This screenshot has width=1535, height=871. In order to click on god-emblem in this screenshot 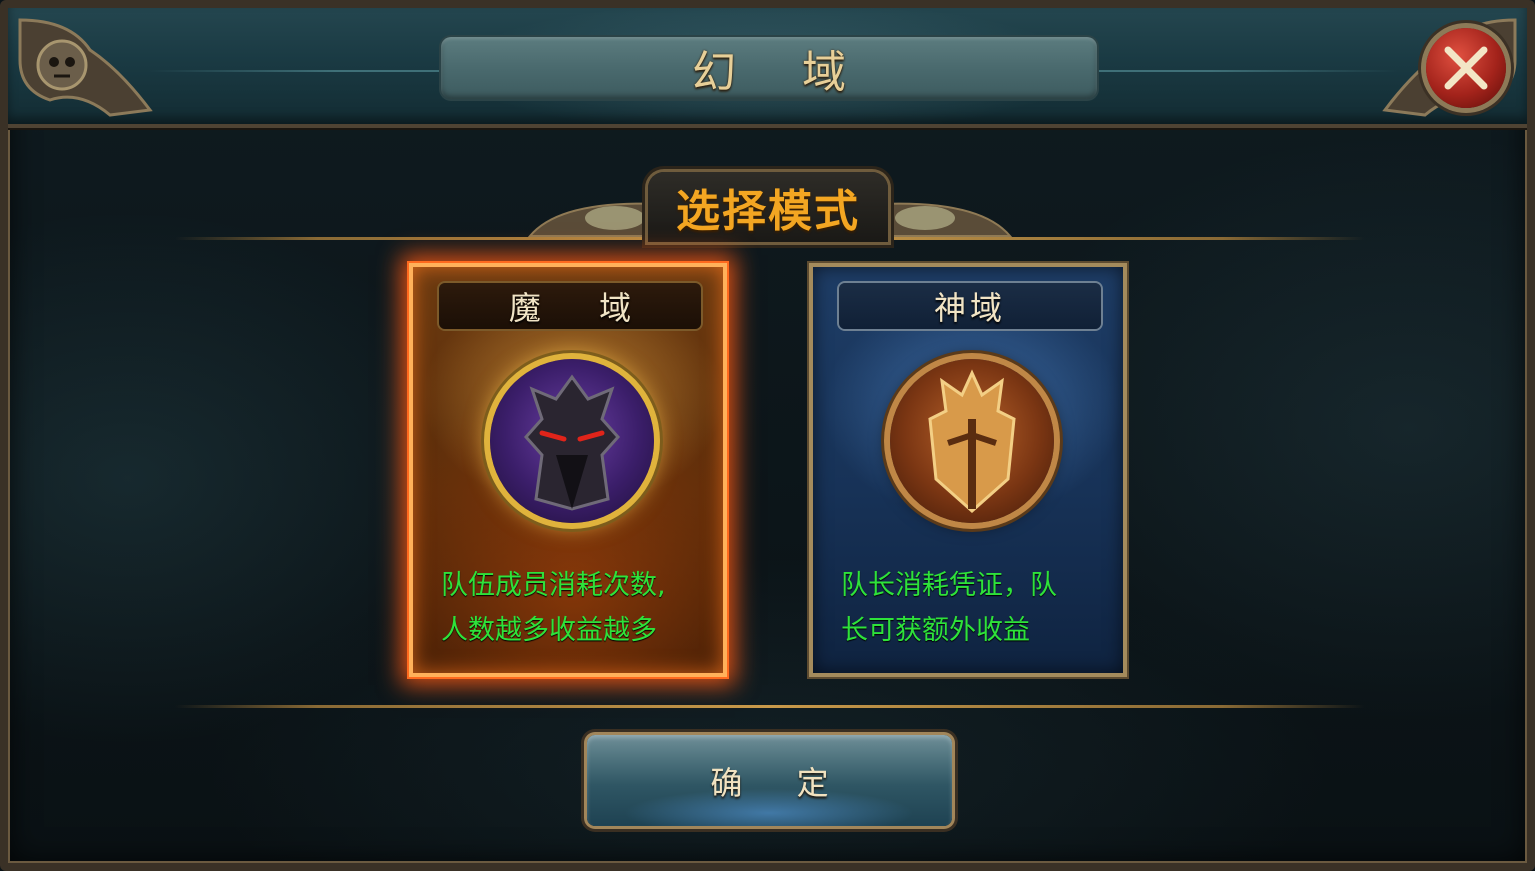, I will do `click(972, 441)`.